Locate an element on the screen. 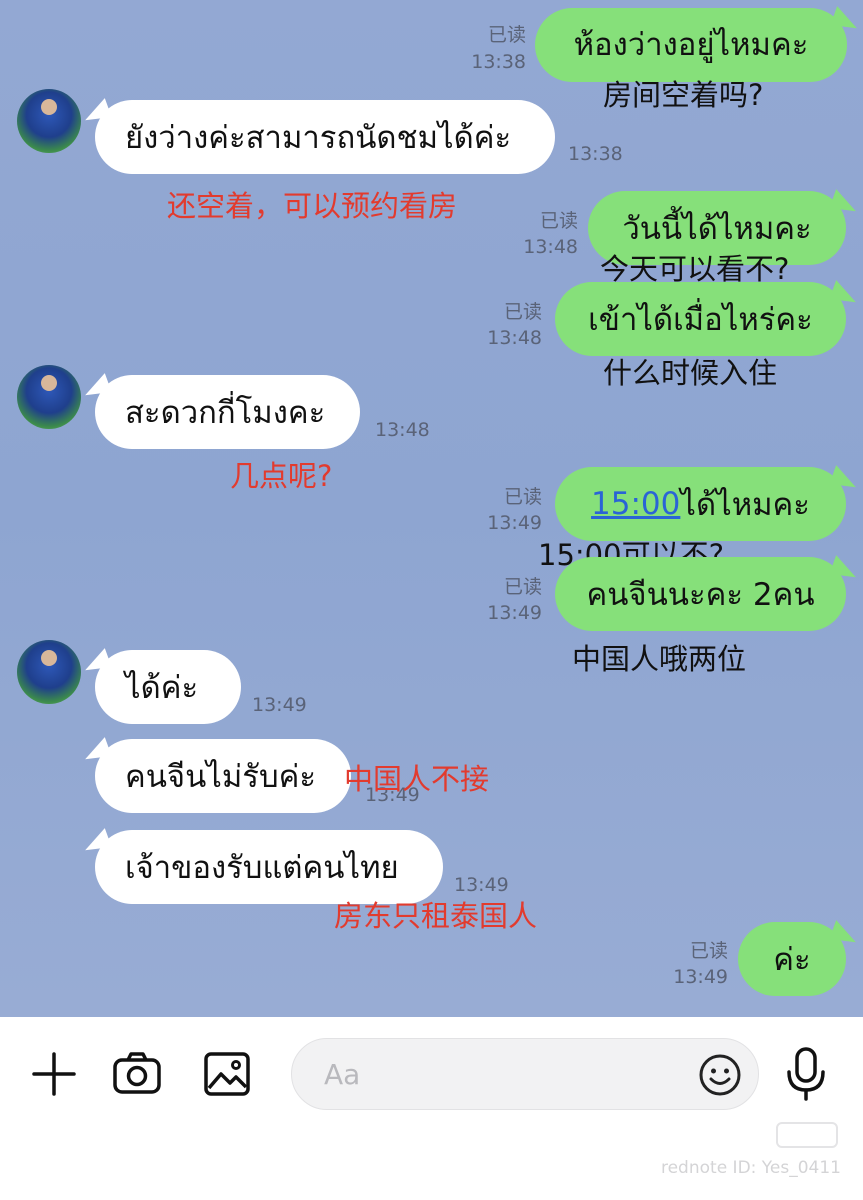 The height and width of the screenshot is (1200, 863). microphone-icon is located at coordinates (806, 1074).